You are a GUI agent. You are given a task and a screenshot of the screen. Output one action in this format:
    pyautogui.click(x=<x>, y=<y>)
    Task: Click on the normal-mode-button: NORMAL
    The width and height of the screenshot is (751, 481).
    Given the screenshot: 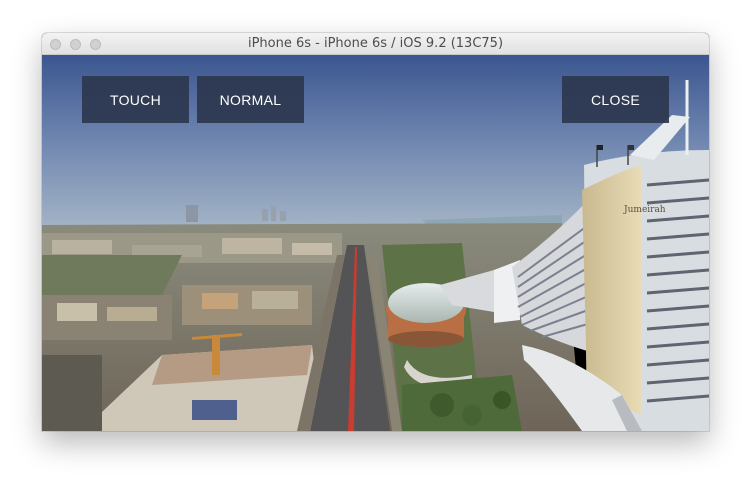 What is the action you would take?
    pyautogui.click(x=250, y=99)
    